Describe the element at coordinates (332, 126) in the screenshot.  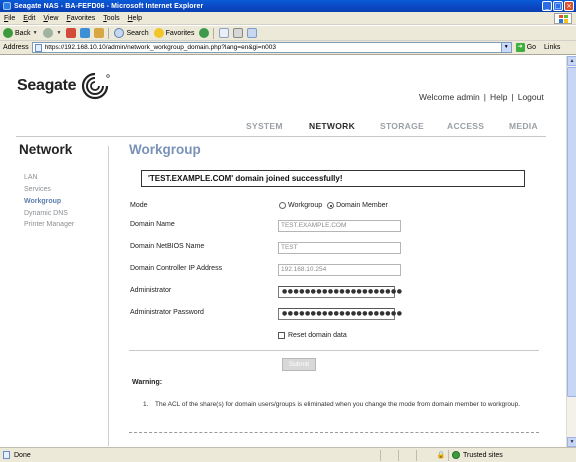
I see `nav-network: NETWORK` at that location.